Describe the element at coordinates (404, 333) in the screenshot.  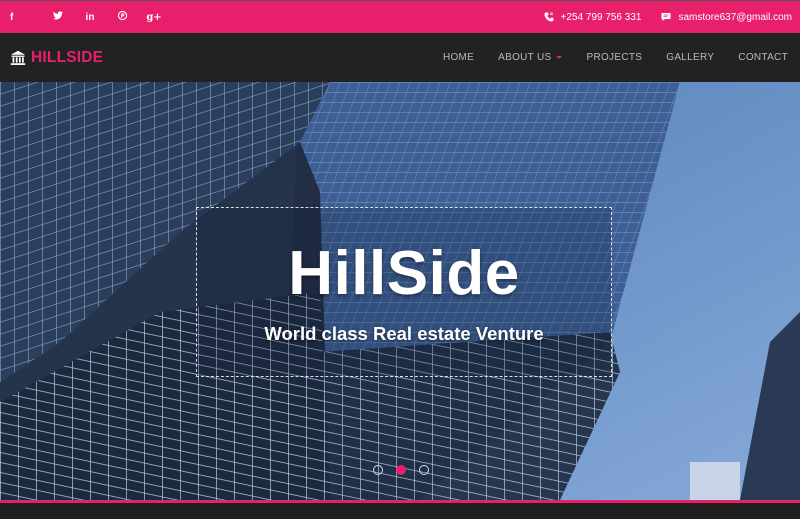
I see `hero-subtitle: World class Real estate Venture` at that location.